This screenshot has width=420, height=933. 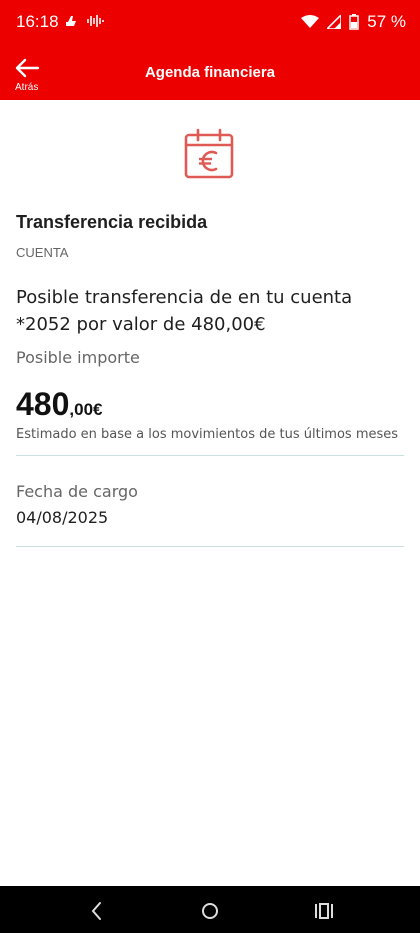 I want to click on amount-decimal: ,00€, so click(x=86, y=409).